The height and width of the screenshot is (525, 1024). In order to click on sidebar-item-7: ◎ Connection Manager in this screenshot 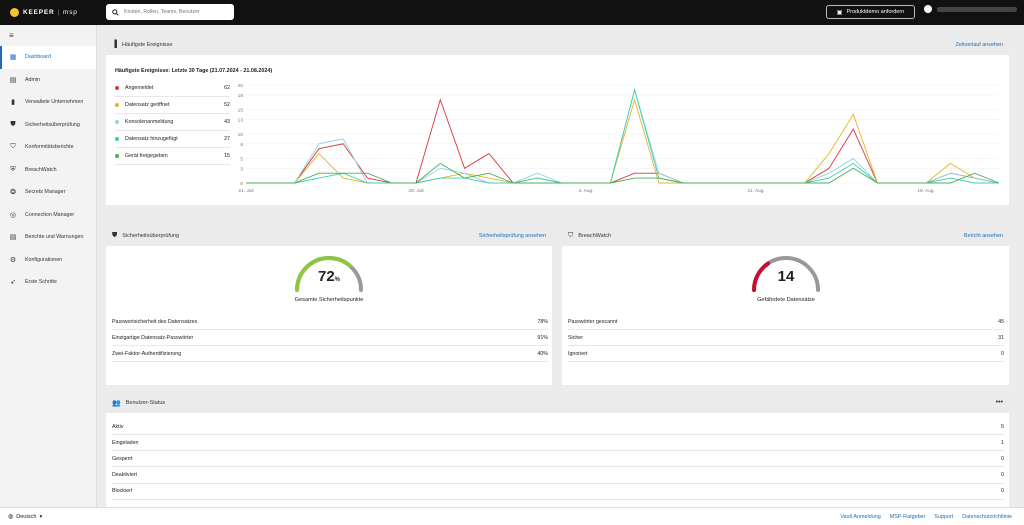, I will do `click(48, 215)`.